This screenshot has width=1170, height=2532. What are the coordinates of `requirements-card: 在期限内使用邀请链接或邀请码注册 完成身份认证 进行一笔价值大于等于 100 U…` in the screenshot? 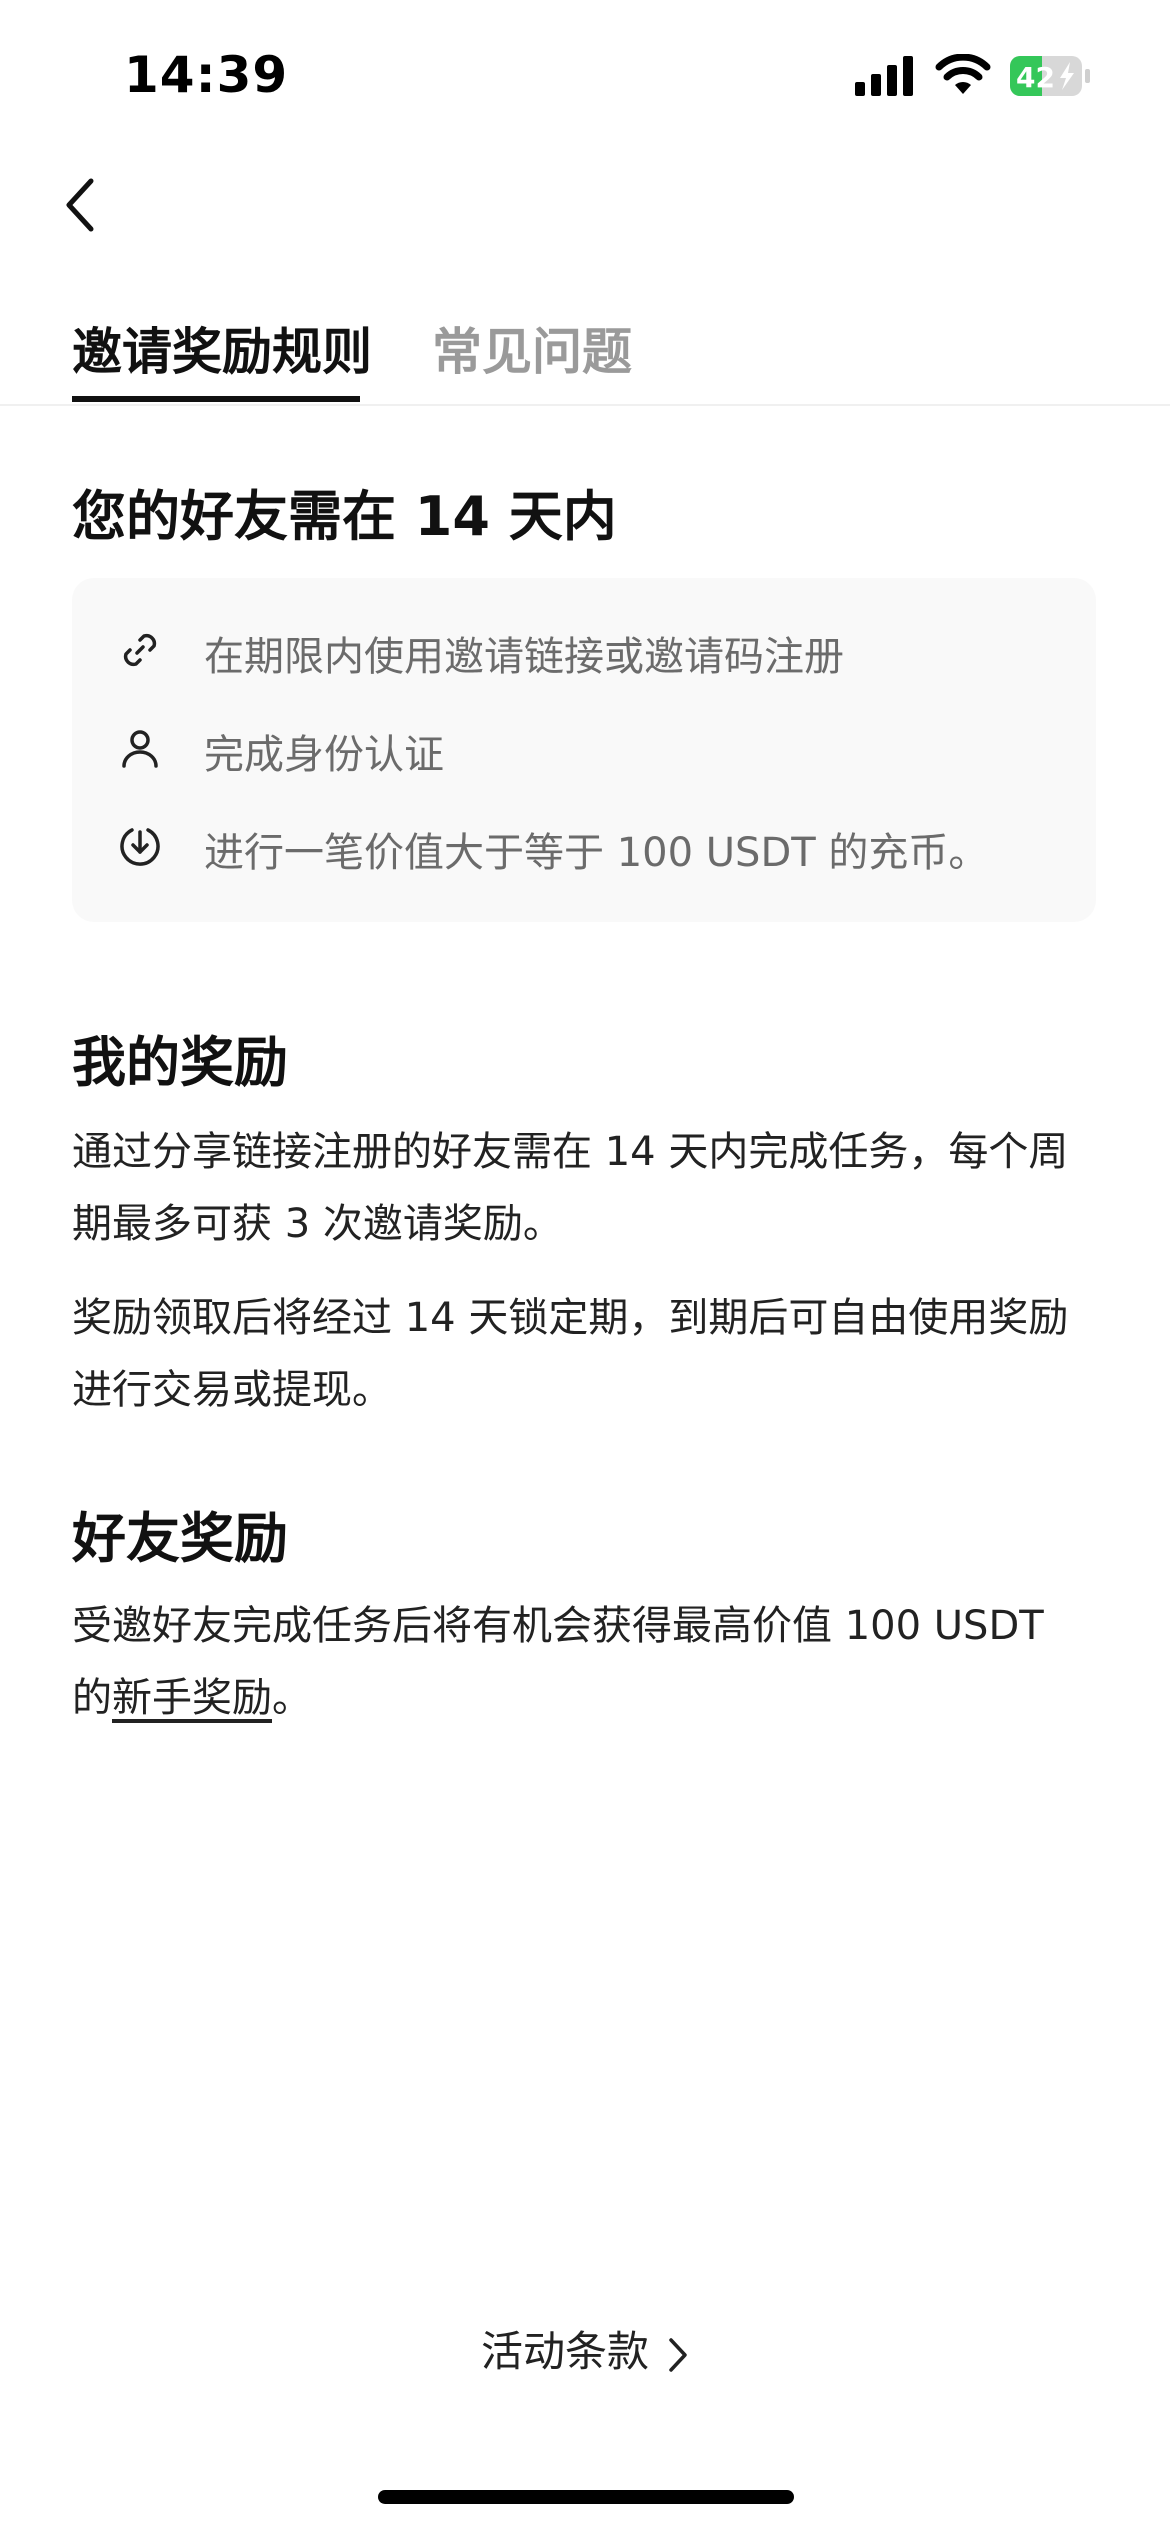 It's located at (584, 750).